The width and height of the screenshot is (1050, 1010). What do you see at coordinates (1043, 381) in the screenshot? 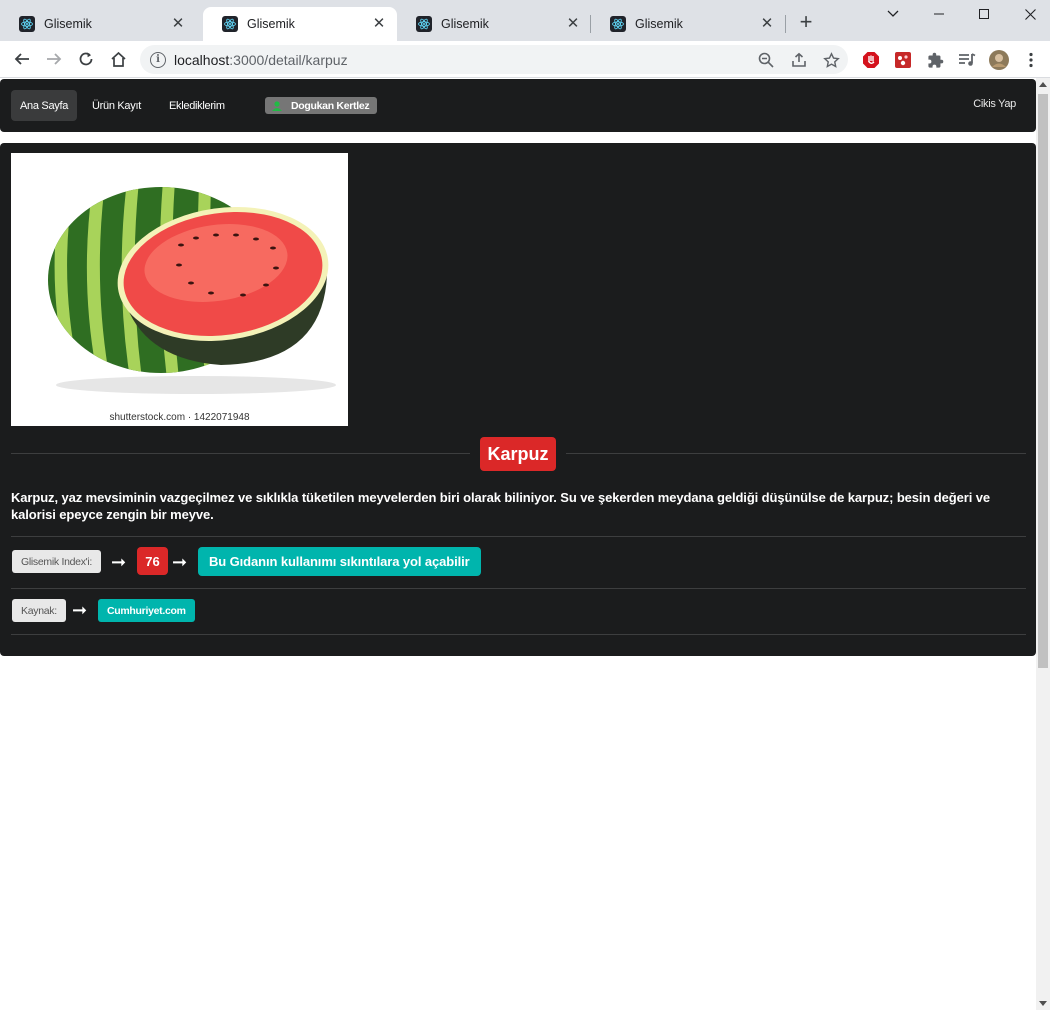
I see `scrollbar-thumb` at bounding box center [1043, 381].